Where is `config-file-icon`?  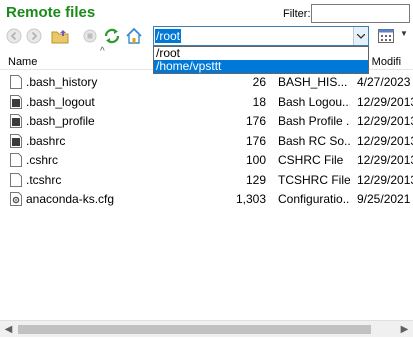
config-file-icon is located at coordinates (16, 200).